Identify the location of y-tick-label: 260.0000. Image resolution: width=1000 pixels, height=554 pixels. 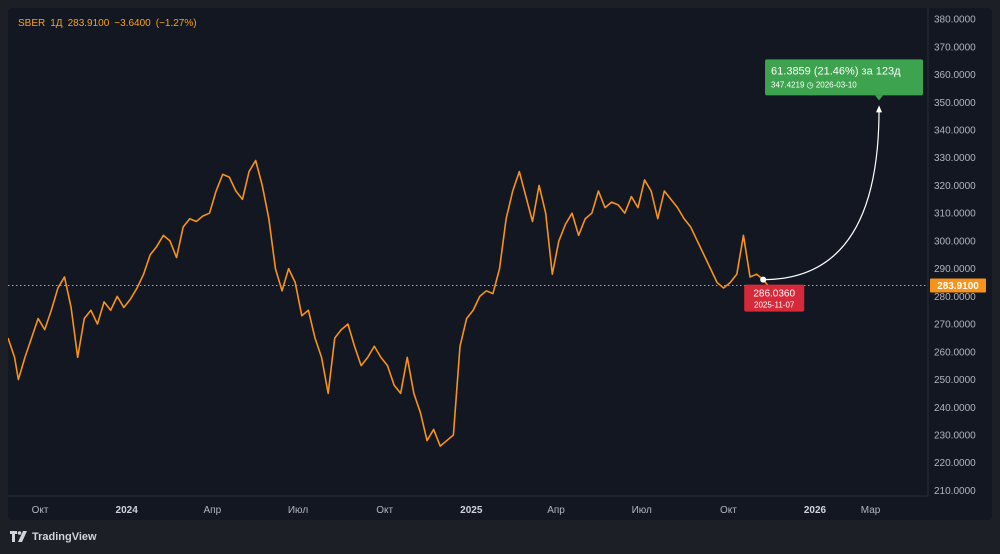
(955, 352).